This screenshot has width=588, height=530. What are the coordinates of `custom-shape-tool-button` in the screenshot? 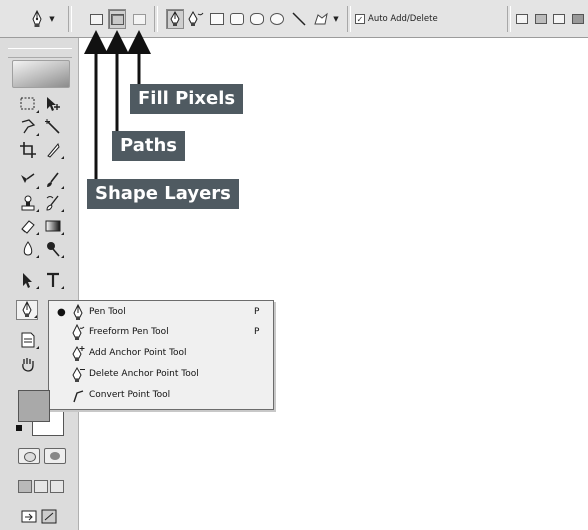 It's located at (321, 19).